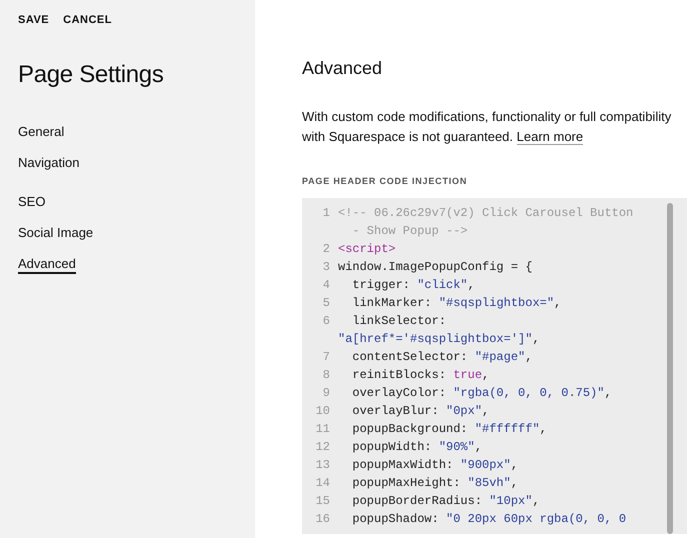 The image size is (700, 538). I want to click on section-heading: Advanced, so click(343, 69).